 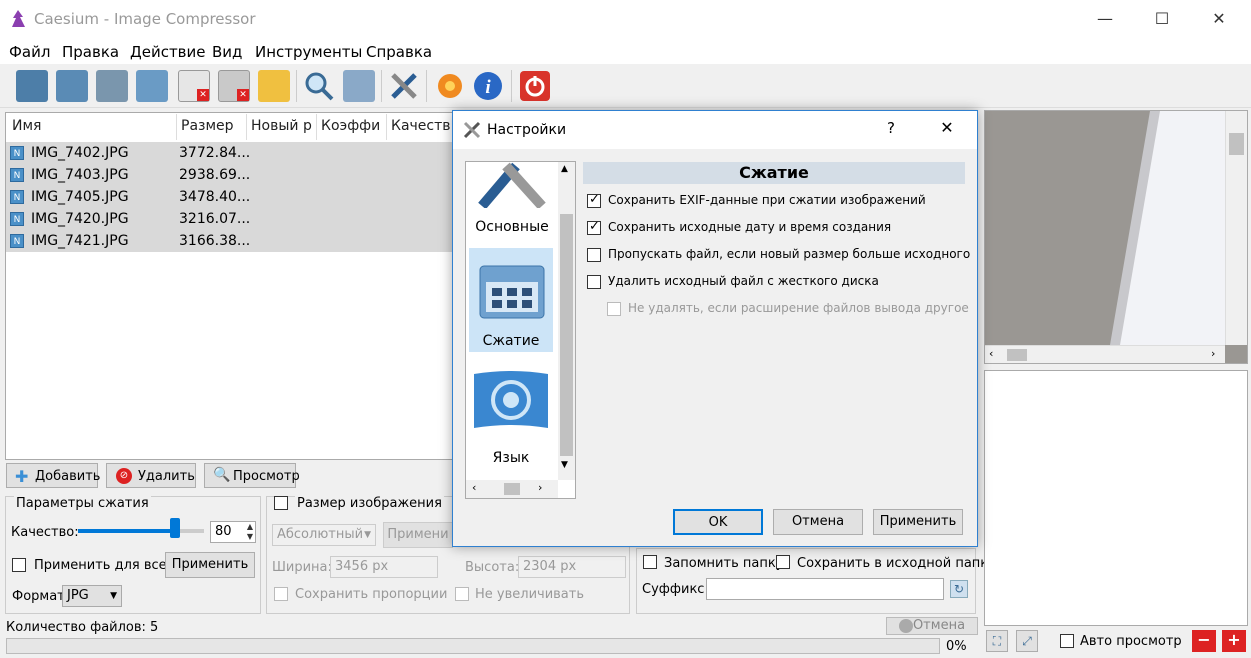 What do you see at coordinates (92, 596) in the screenshot?
I see `format-select: JPG ▼` at bounding box center [92, 596].